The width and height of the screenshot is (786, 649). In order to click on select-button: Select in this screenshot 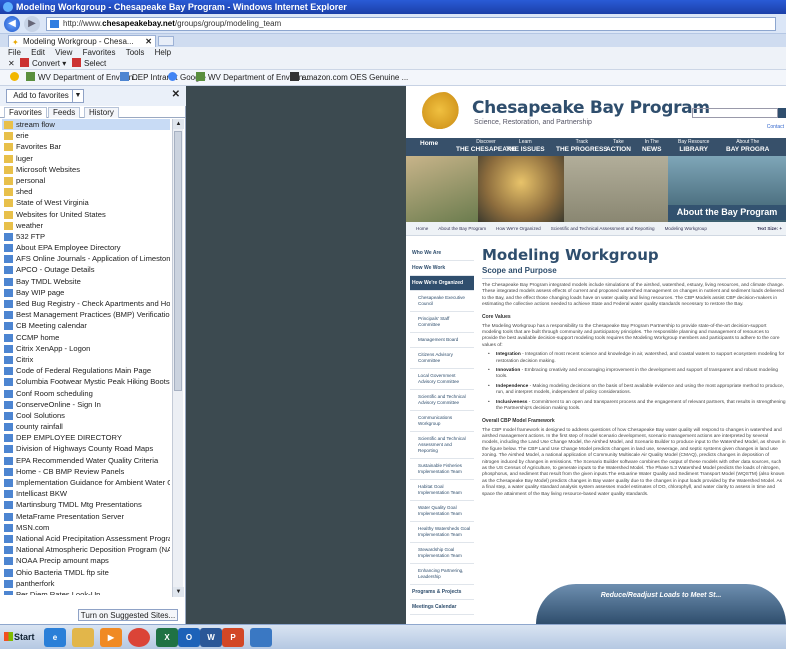, I will do `click(89, 64)`.